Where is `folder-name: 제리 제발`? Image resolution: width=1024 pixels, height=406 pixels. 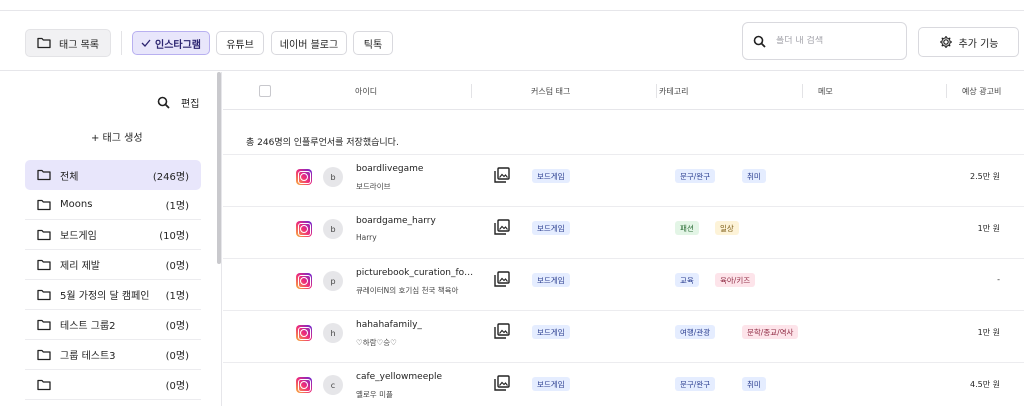 folder-name: 제리 제발 is located at coordinates (80, 266).